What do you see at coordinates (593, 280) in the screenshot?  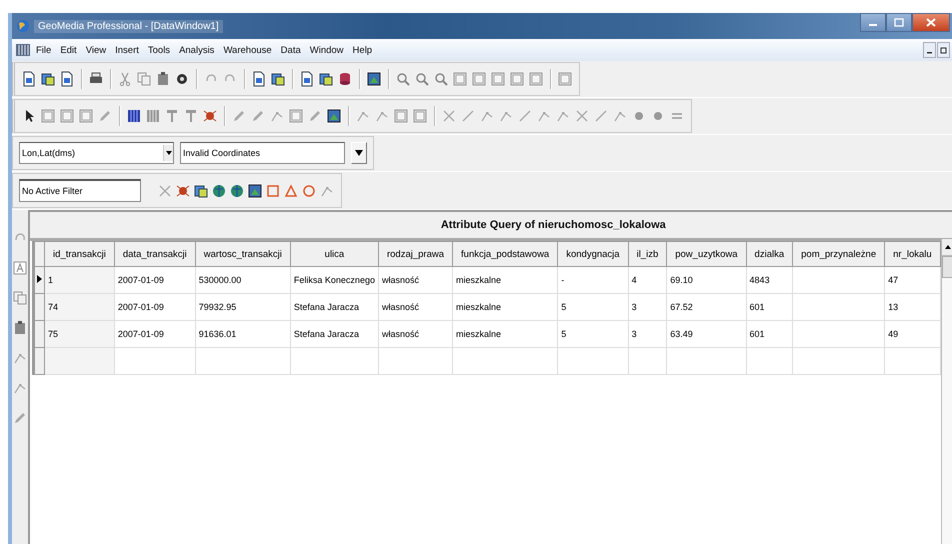 I see `table-cell: -` at bounding box center [593, 280].